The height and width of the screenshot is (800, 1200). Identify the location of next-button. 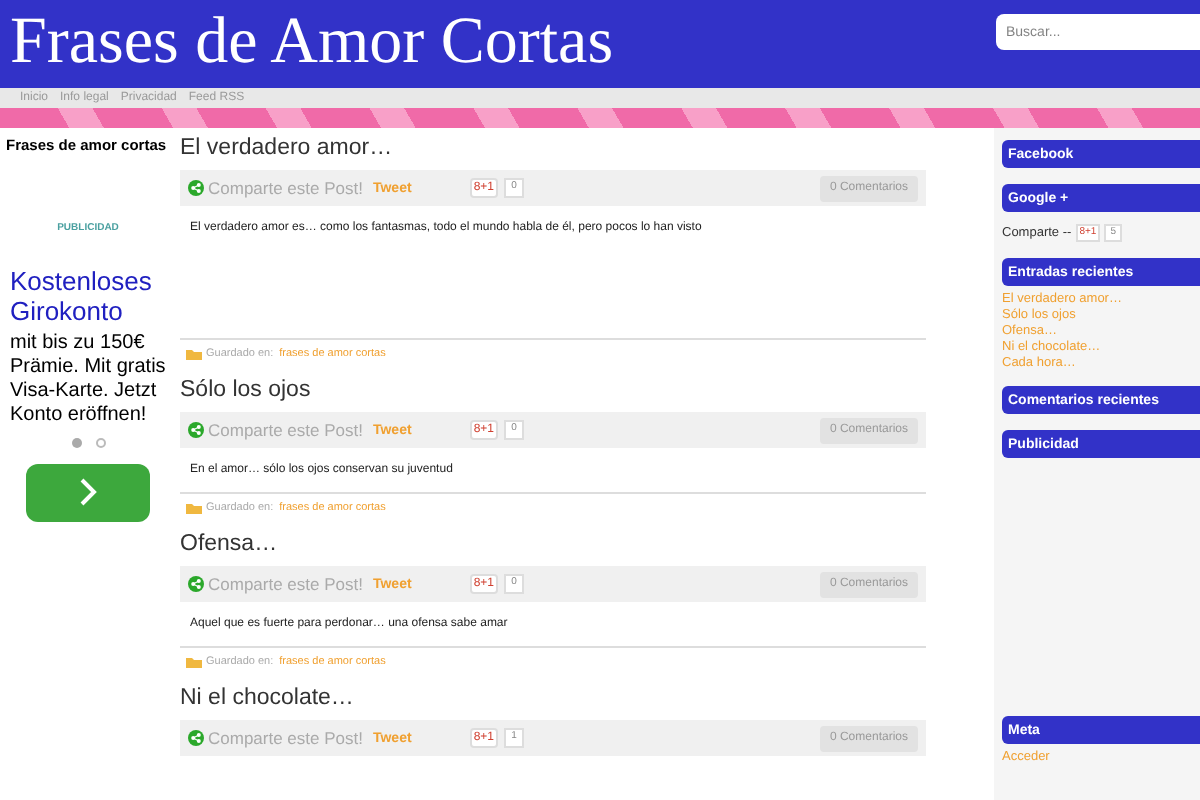
(88, 492).